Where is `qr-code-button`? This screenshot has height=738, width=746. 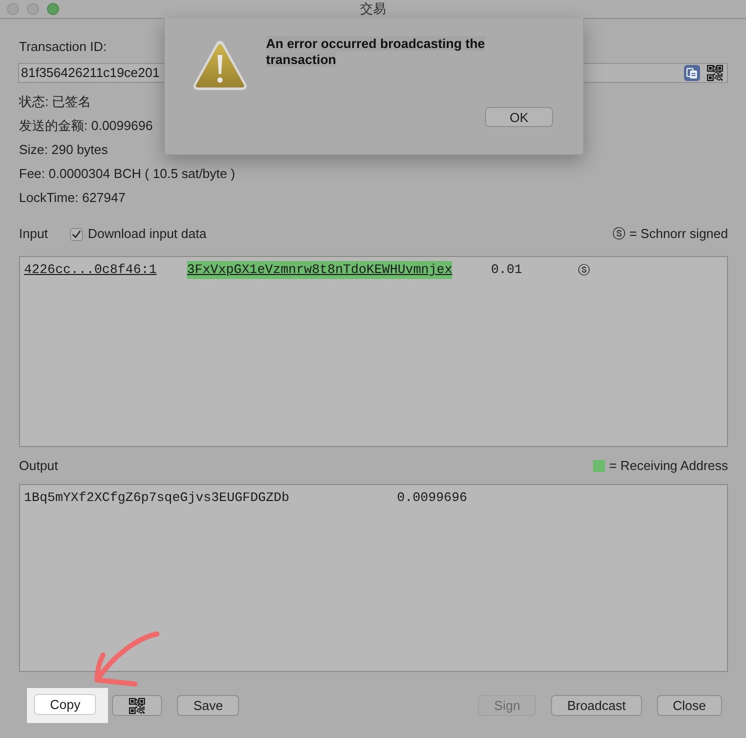
qr-code-button is located at coordinates (137, 705).